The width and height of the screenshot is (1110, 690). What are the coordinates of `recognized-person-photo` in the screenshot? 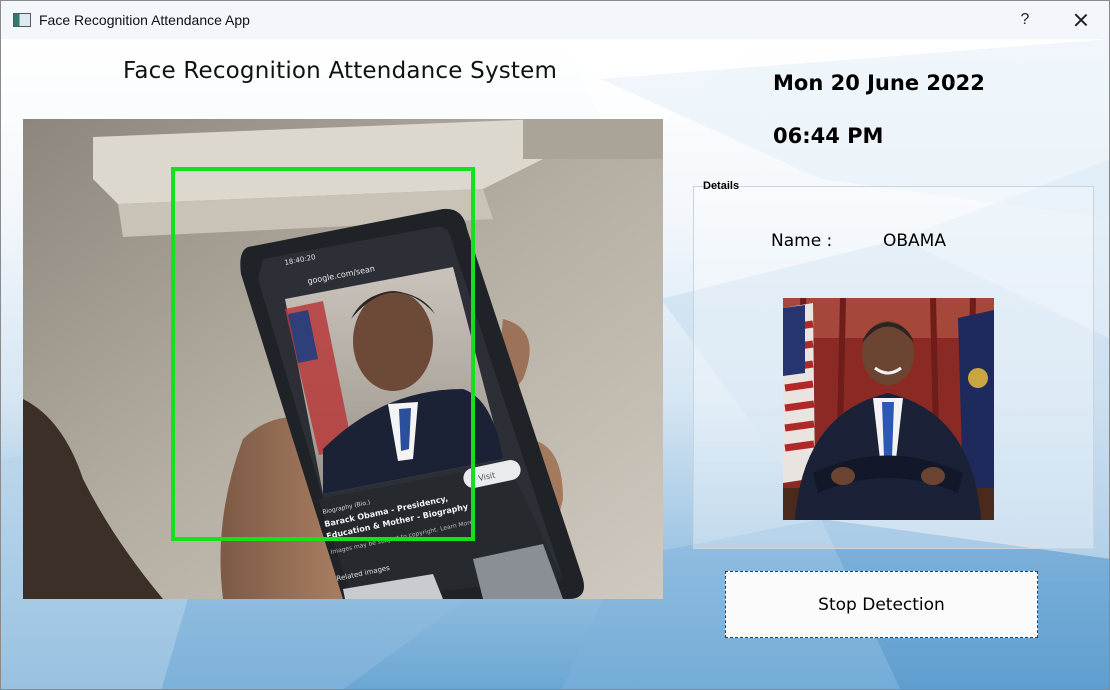 It's located at (888, 409).